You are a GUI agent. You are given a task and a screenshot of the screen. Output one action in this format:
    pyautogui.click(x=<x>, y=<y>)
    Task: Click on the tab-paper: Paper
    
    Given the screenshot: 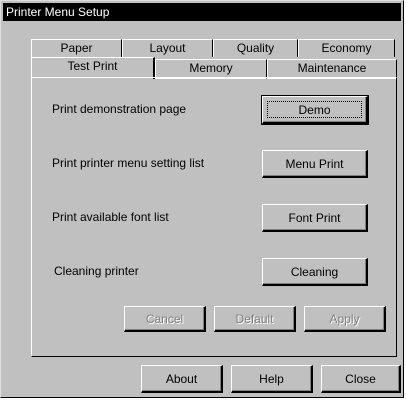 What is the action you would take?
    pyautogui.click(x=76, y=48)
    